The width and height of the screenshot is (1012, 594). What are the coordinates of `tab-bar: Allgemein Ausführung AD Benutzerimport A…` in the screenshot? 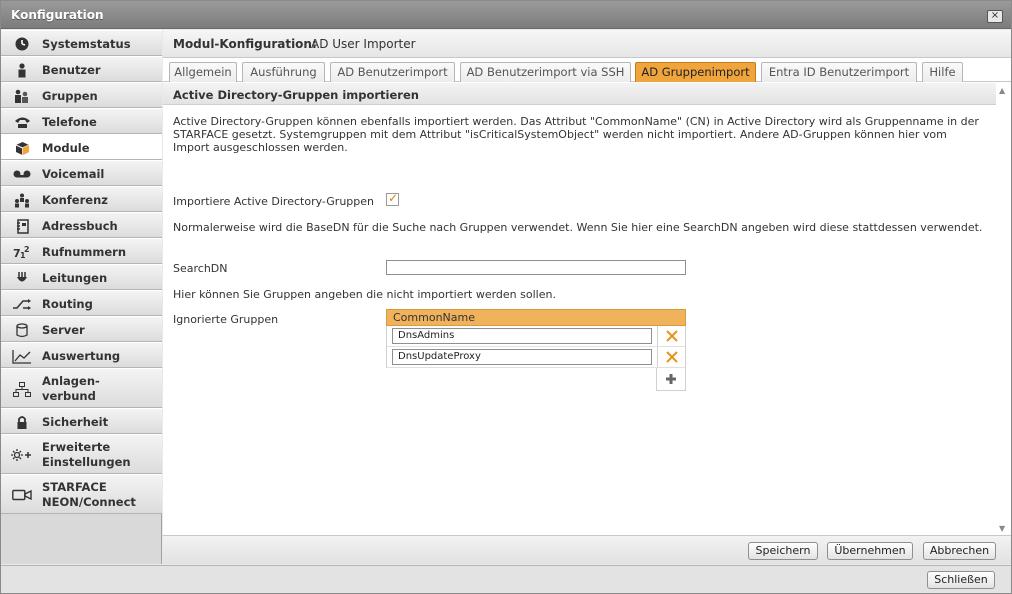 It's located at (587, 70).